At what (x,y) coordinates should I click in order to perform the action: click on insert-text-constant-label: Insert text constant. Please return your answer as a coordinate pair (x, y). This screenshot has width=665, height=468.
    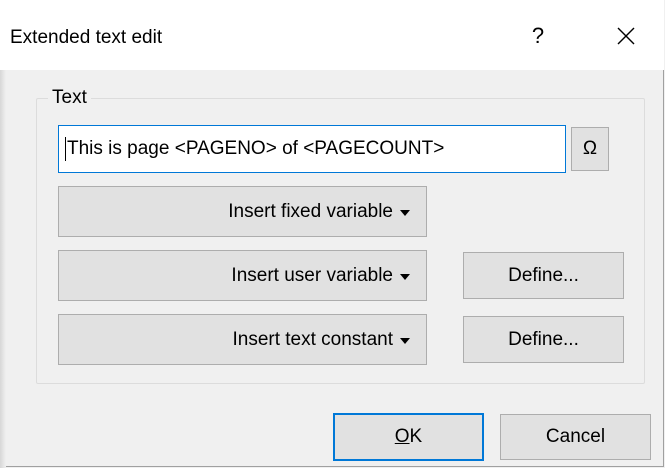
    Looking at the image, I should click on (312, 339).